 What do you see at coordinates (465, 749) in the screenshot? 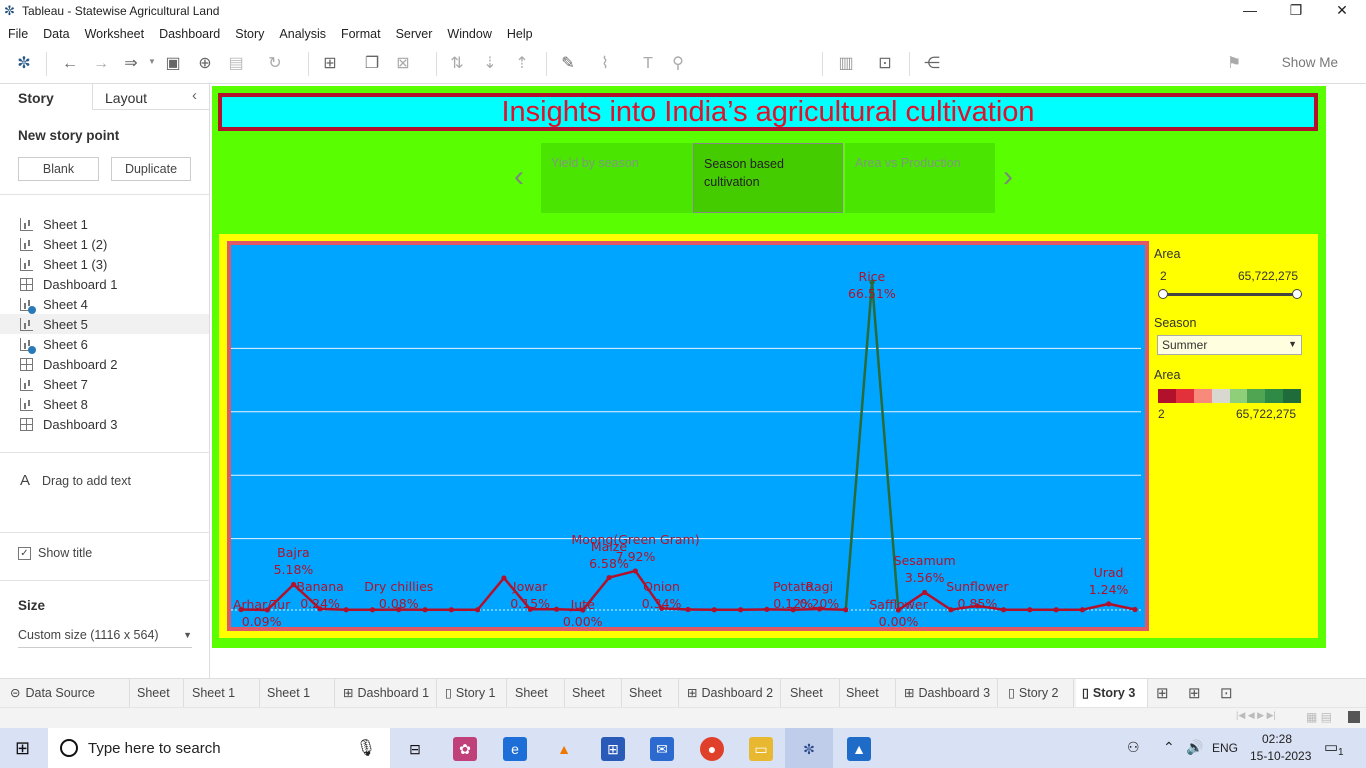
I see `app-pinned-icon: ✿` at bounding box center [465, 749].